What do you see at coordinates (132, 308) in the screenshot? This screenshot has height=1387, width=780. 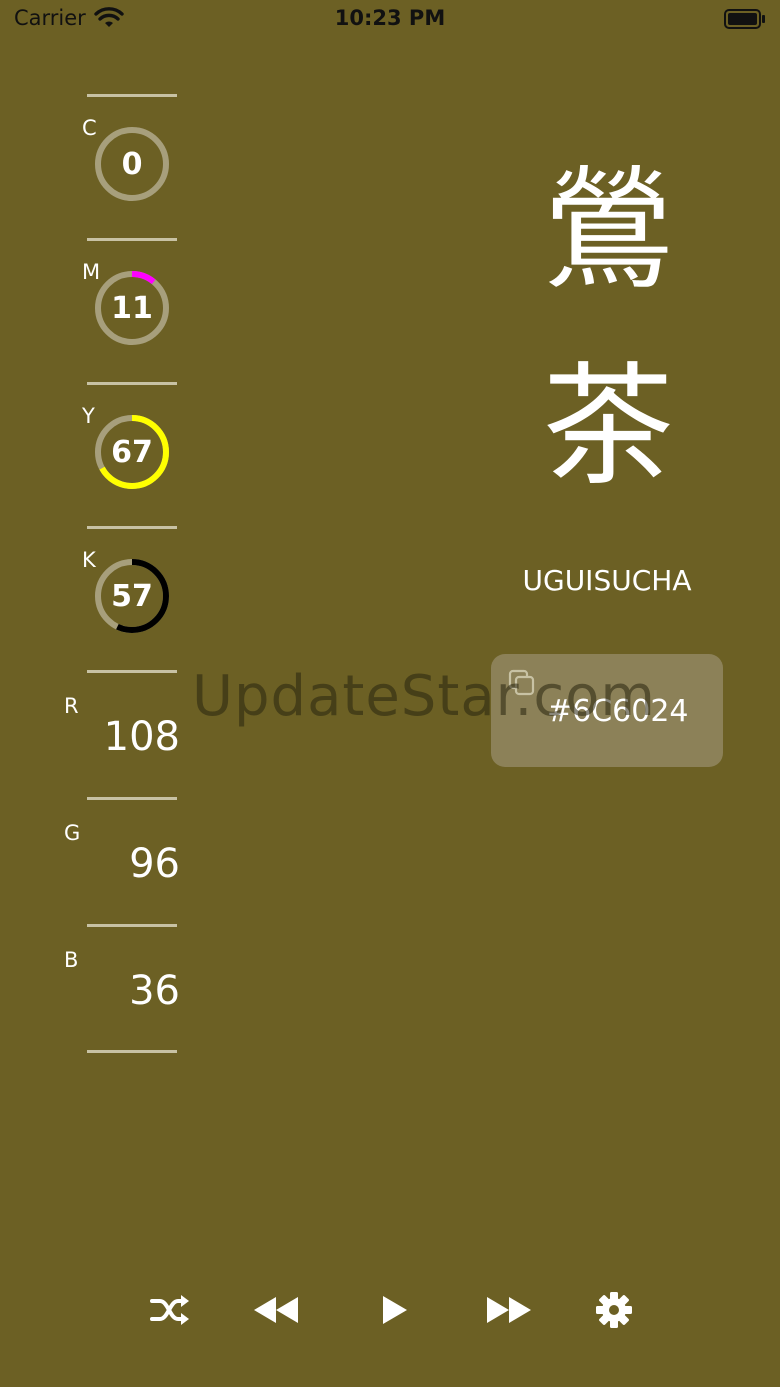 I see `magenta-value: 11` at bounding box center [132, 308].